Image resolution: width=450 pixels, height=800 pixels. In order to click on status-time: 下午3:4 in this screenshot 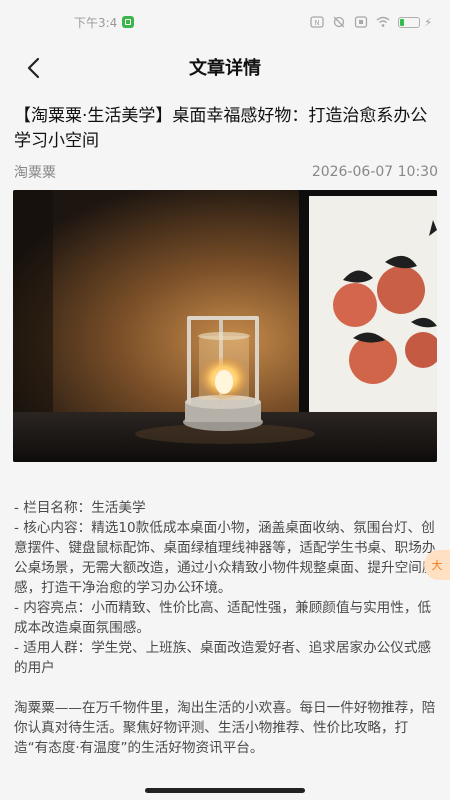, I will do `click(96, 22)`.